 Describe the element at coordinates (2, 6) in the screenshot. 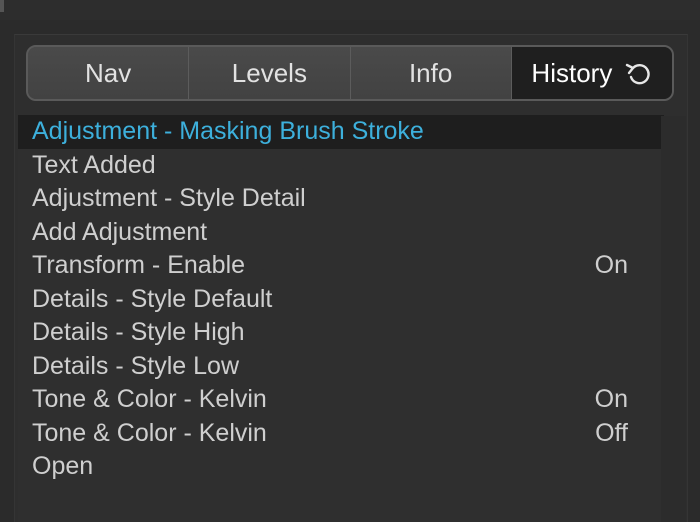

I see `window-edge-marker` at that location.